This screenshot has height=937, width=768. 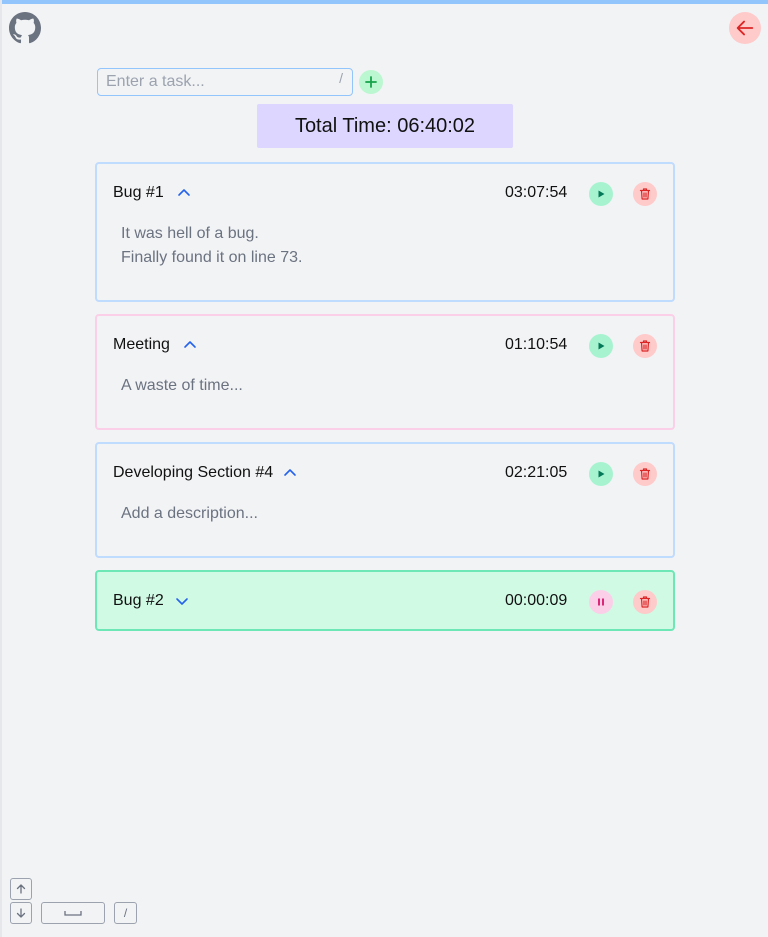 I want to click on back-button, so click(x=745, y=28).